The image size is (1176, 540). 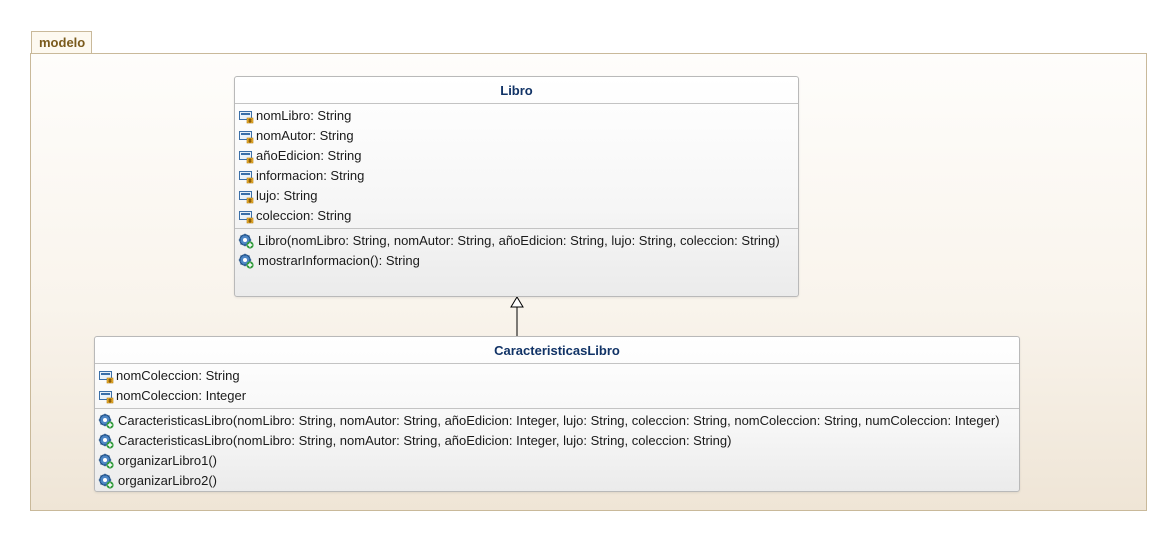 I want to click on attribute-row: añoEdicion: String, so click(x=516, y=156).